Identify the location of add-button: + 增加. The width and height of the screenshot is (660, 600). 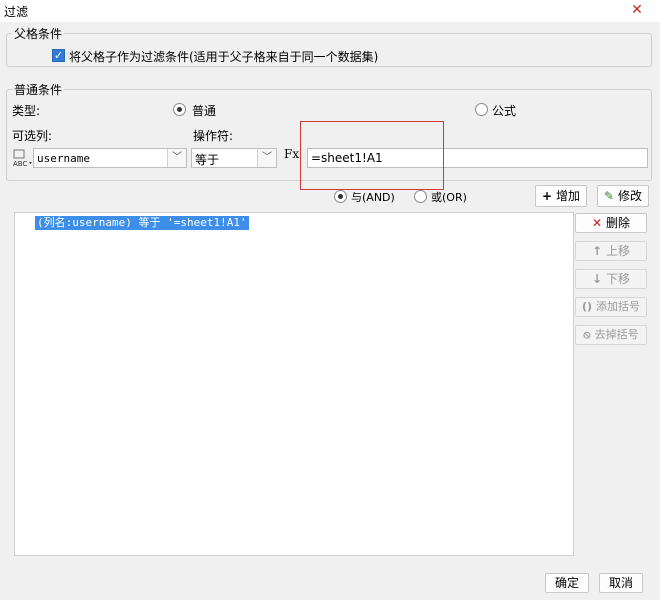
(561, 196).